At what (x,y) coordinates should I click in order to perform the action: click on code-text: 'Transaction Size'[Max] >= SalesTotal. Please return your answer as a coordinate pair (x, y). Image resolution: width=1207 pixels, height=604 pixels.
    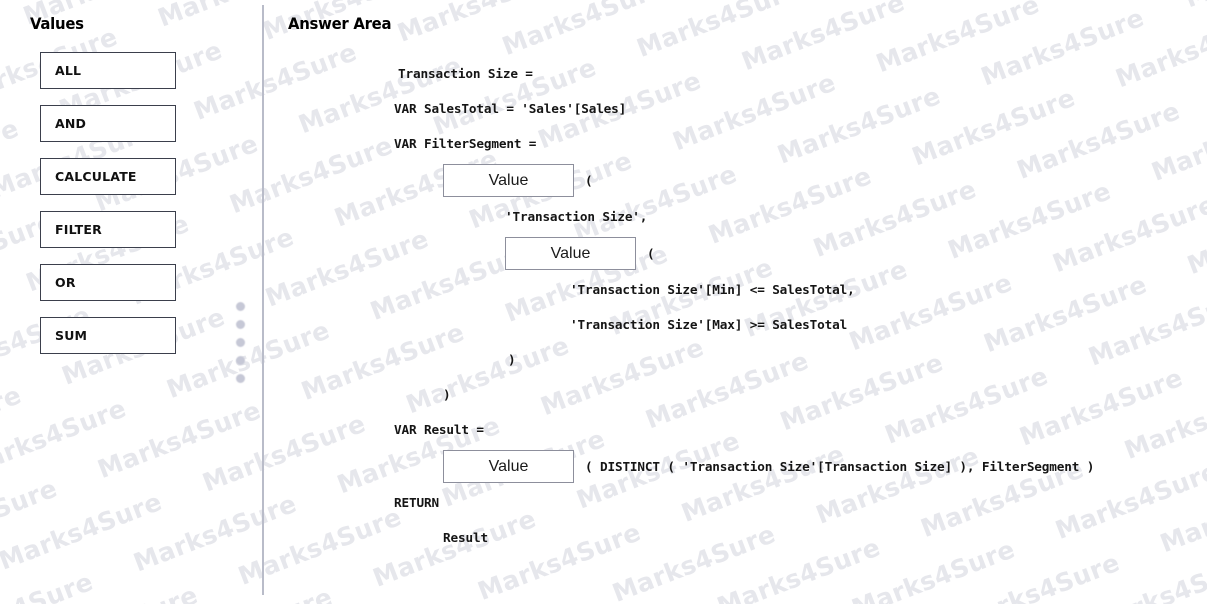
    Looking at the image, I should click on (709, 324).